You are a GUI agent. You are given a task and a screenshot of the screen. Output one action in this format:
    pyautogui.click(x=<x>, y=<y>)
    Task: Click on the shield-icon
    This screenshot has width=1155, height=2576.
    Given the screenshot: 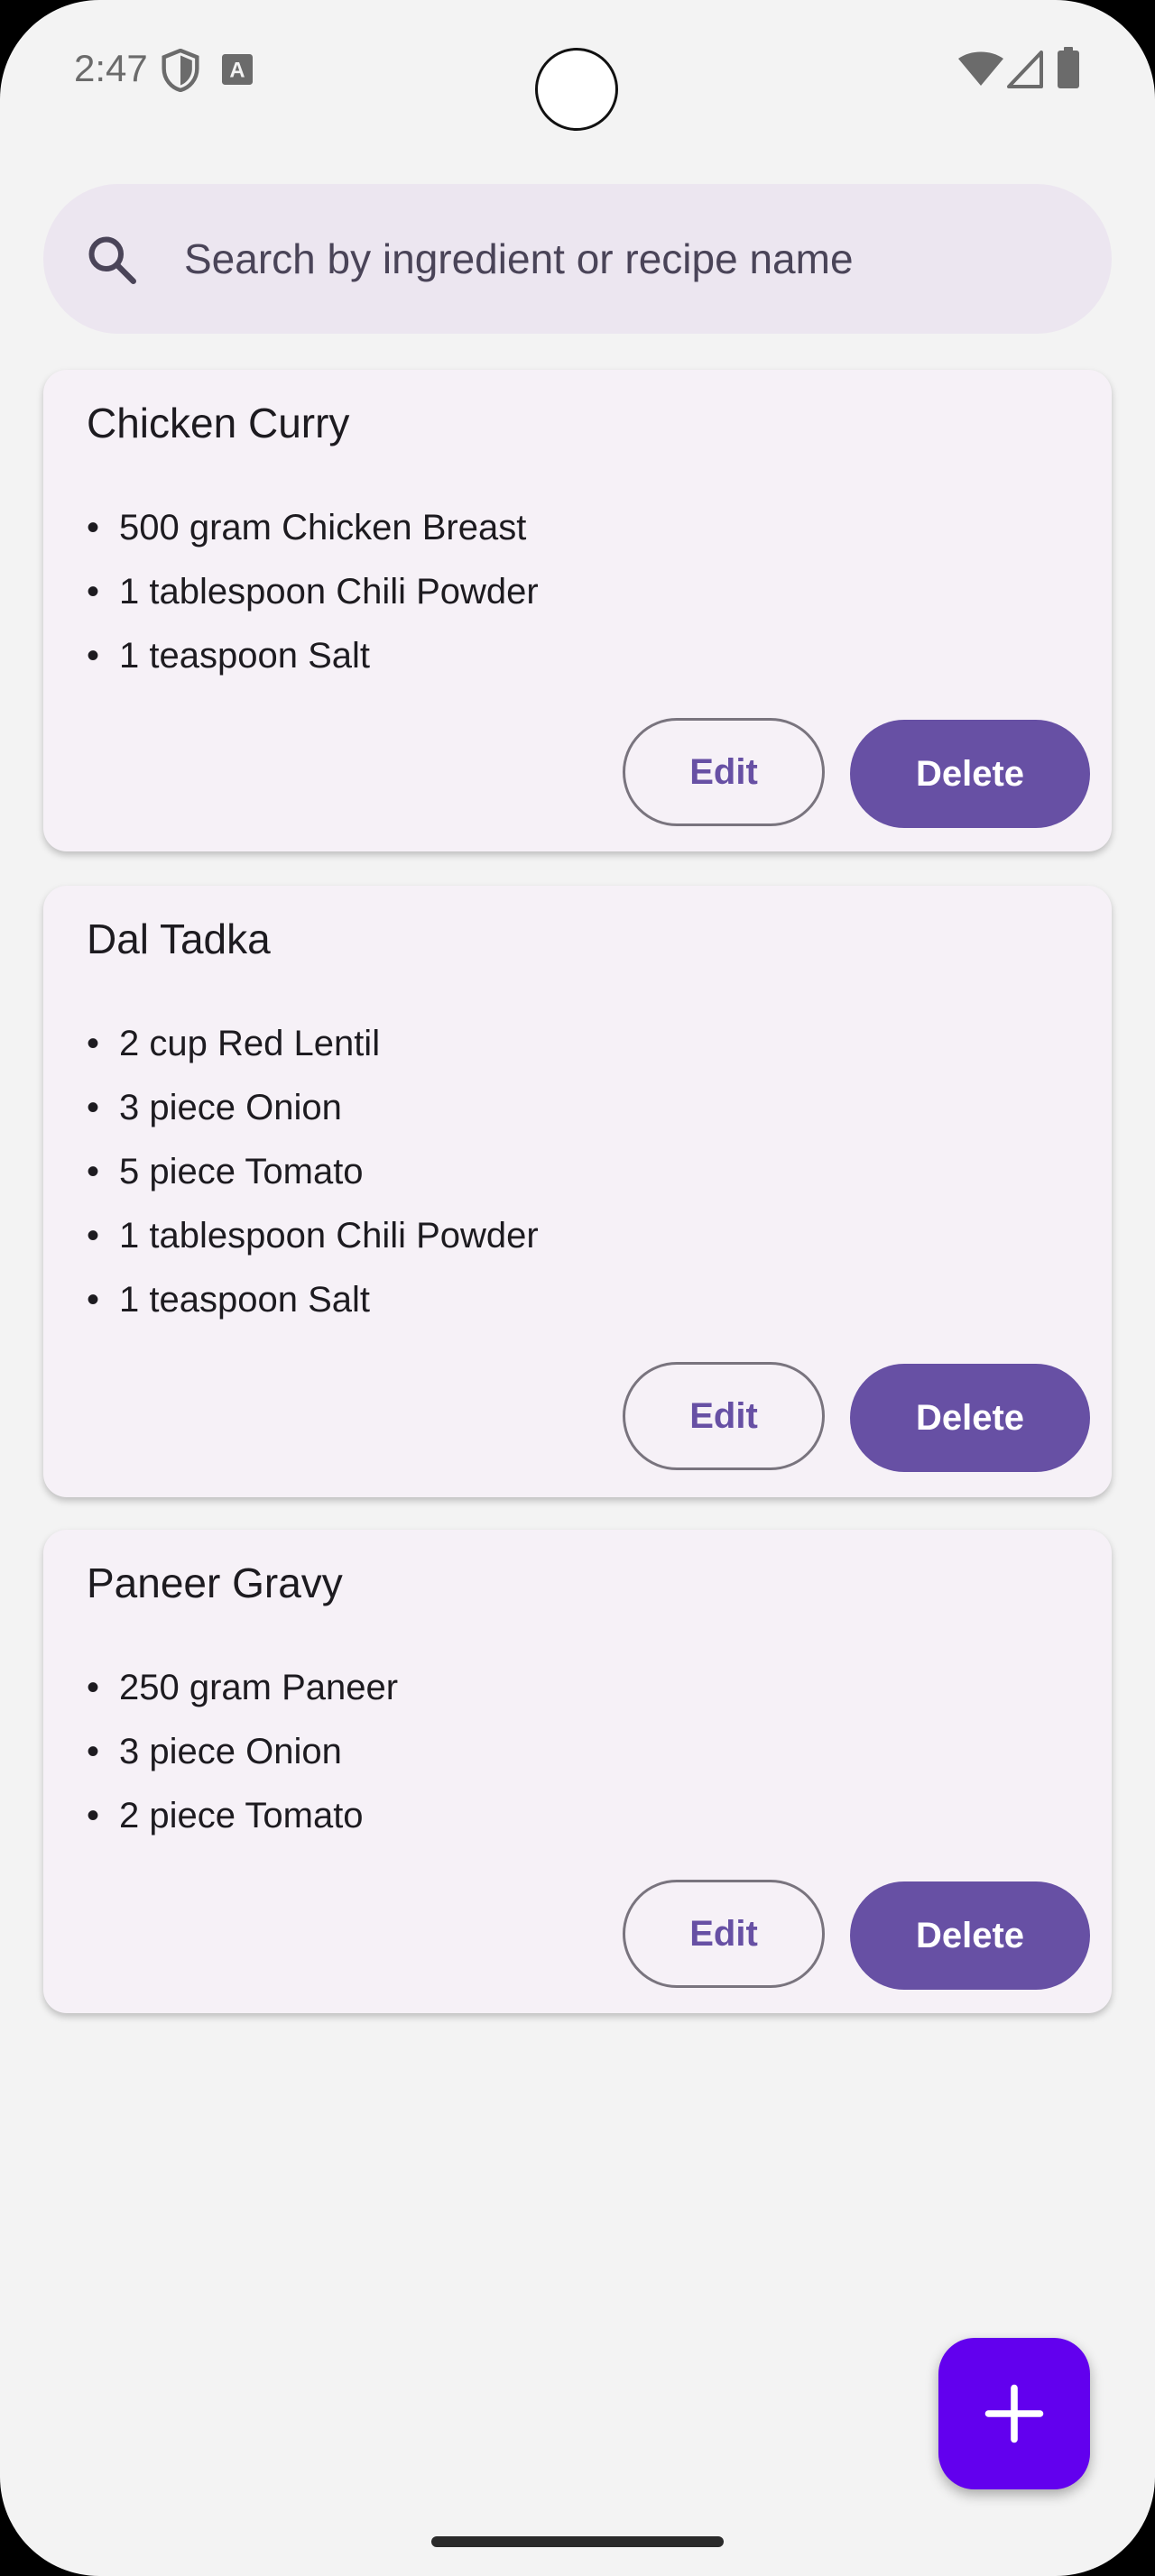 What is the action you would take?
    pyautogui.click(x=180, y=70)
    